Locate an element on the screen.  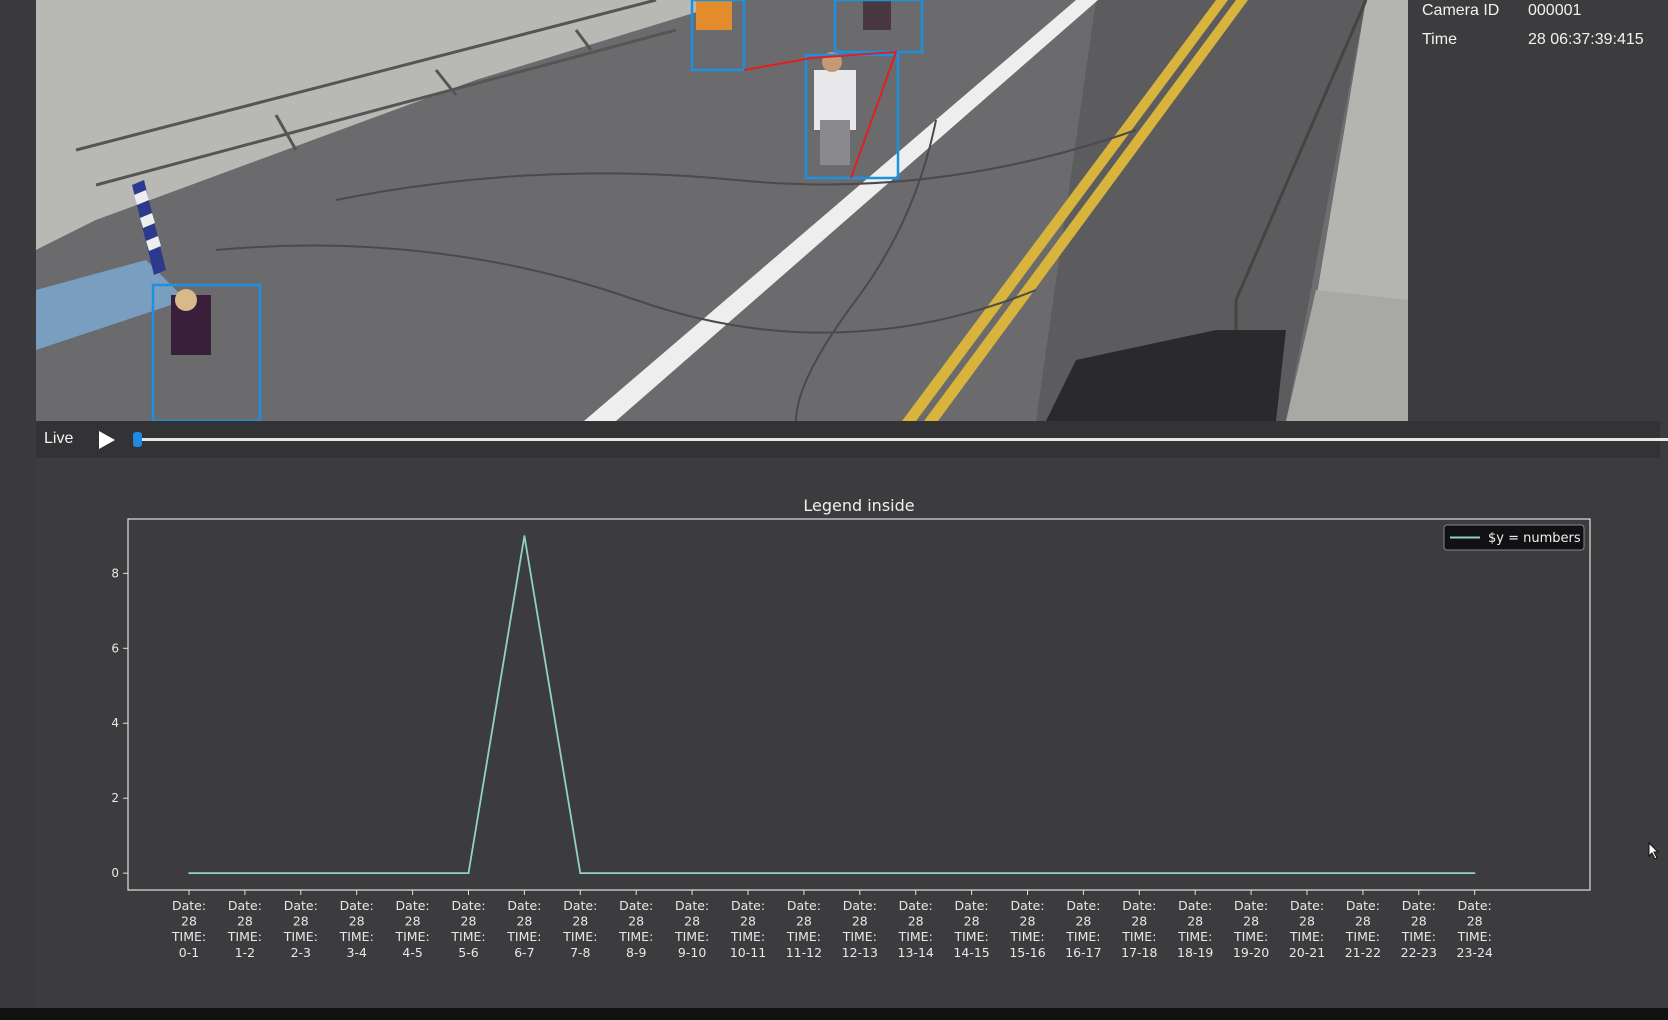
x-tick-label: Date: 28 TIME: 16-17 is located at coordinates (1083, 929).